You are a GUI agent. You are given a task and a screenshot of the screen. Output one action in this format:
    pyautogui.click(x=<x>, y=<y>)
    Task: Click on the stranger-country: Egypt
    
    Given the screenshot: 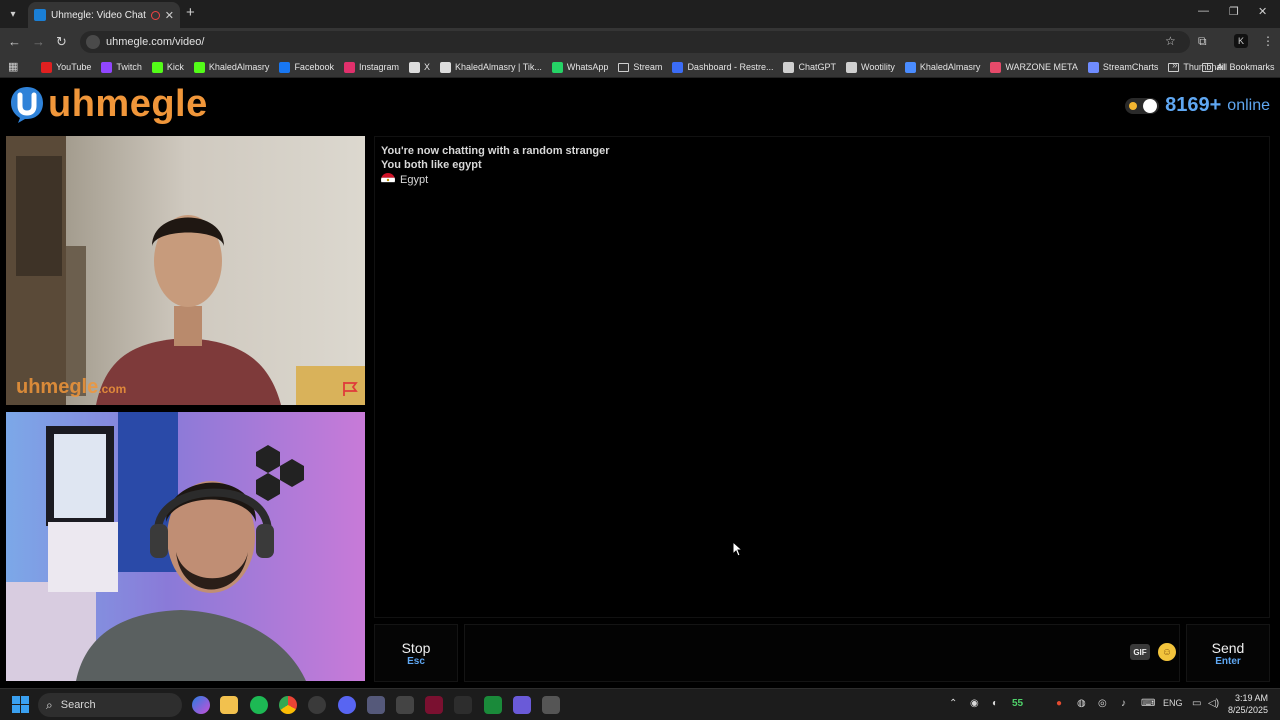 What is the action you would take?
    pyautogui.click(x=404, y=180)
    